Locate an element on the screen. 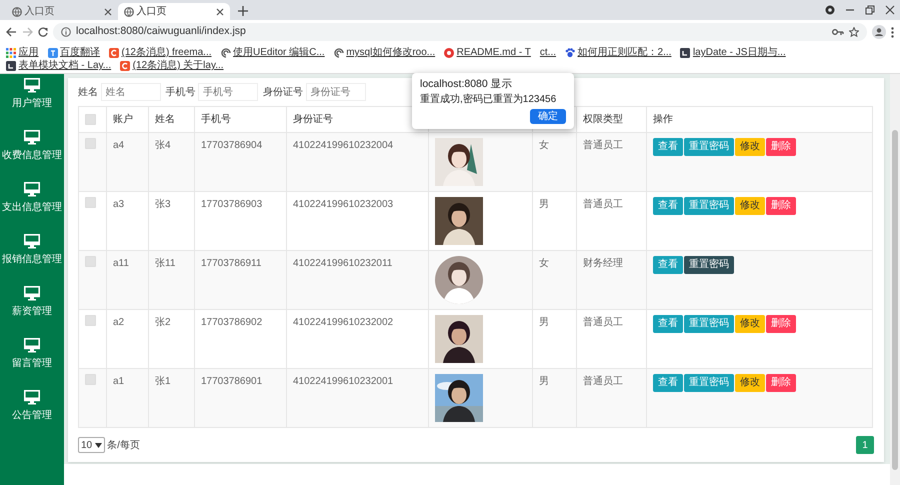 This screenshot has width=900, height=485. table-cell: 张11 is located at coordinates (171, 280).